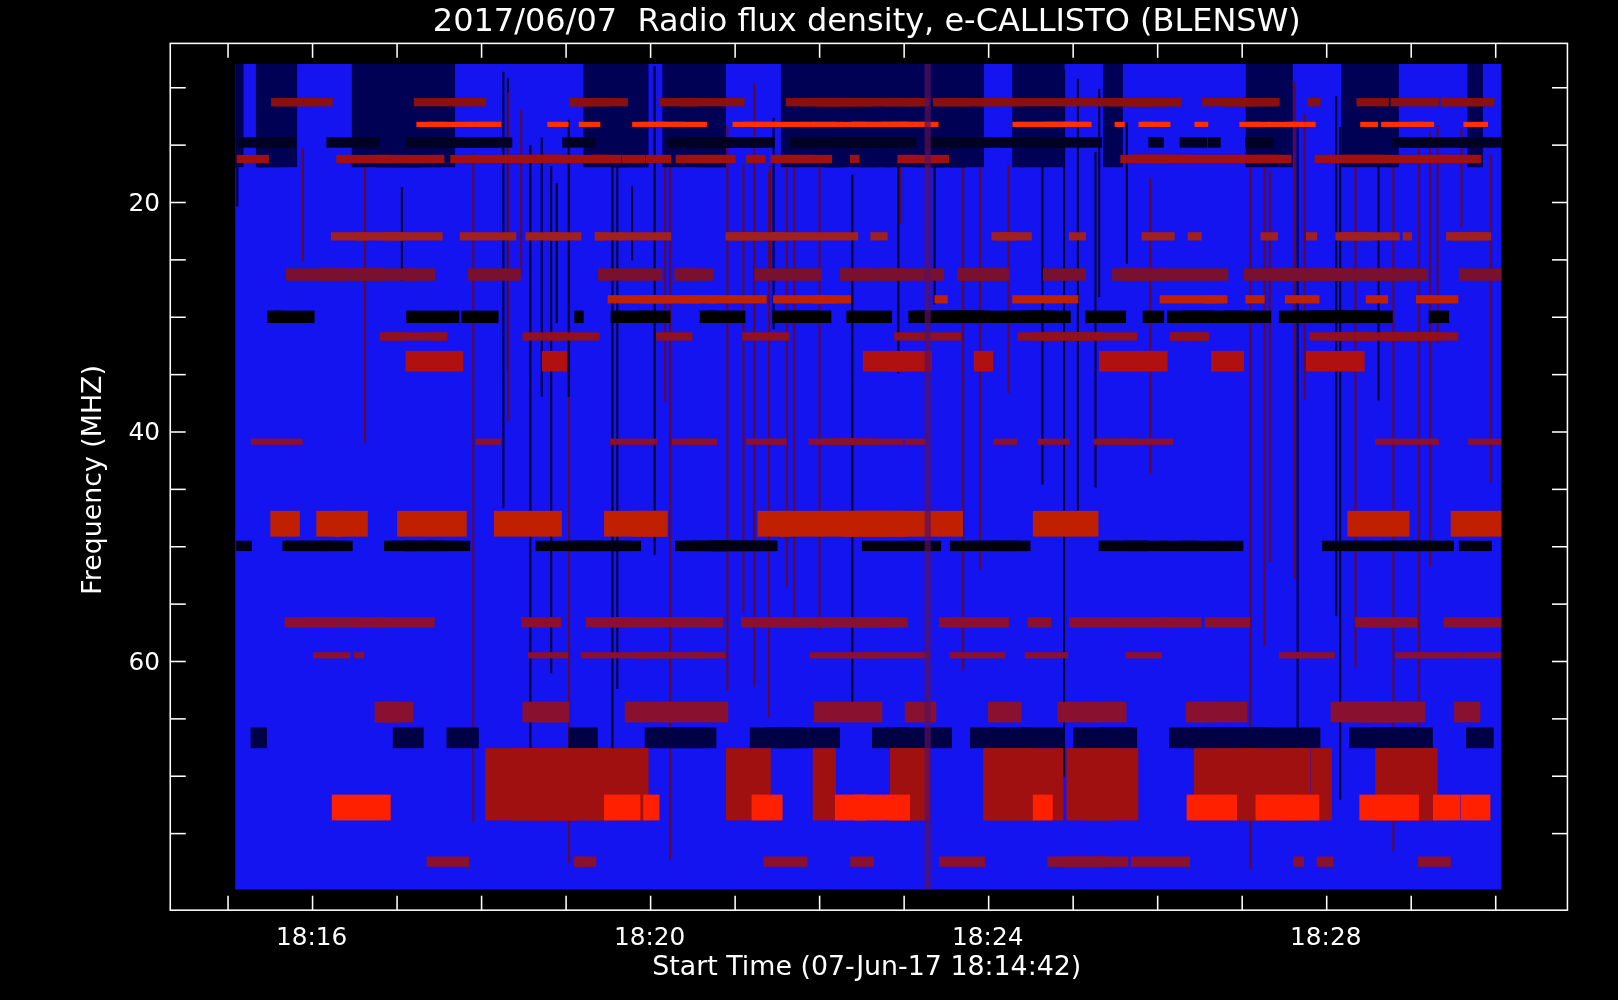 The image size is (1618, 1000). What do you see at coordinates (988, 937) in the screenshot?
I see `tick-label: 18:24` at bounding box center [988, 937].